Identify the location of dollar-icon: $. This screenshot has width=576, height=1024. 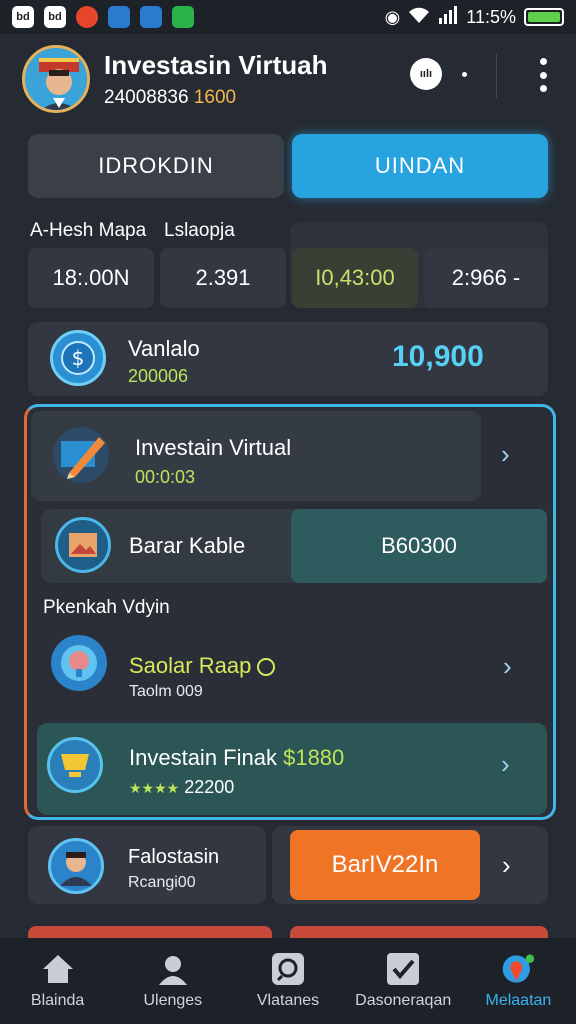
(78, 358).